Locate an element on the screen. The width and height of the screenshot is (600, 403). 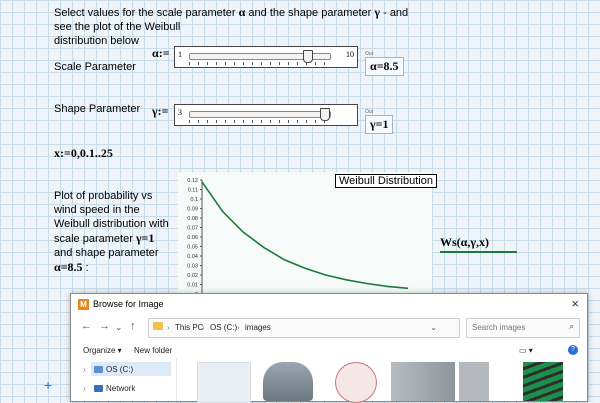
folder-icon is located at coordinates (158, 326).